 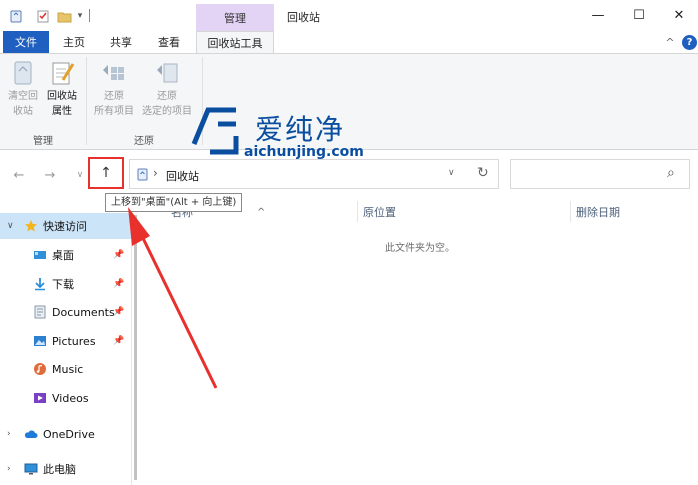 What do you see at coordinates (671, 173) in the screenshot?
I see `search-icon: ⌕` at bounding box center [671, 173].